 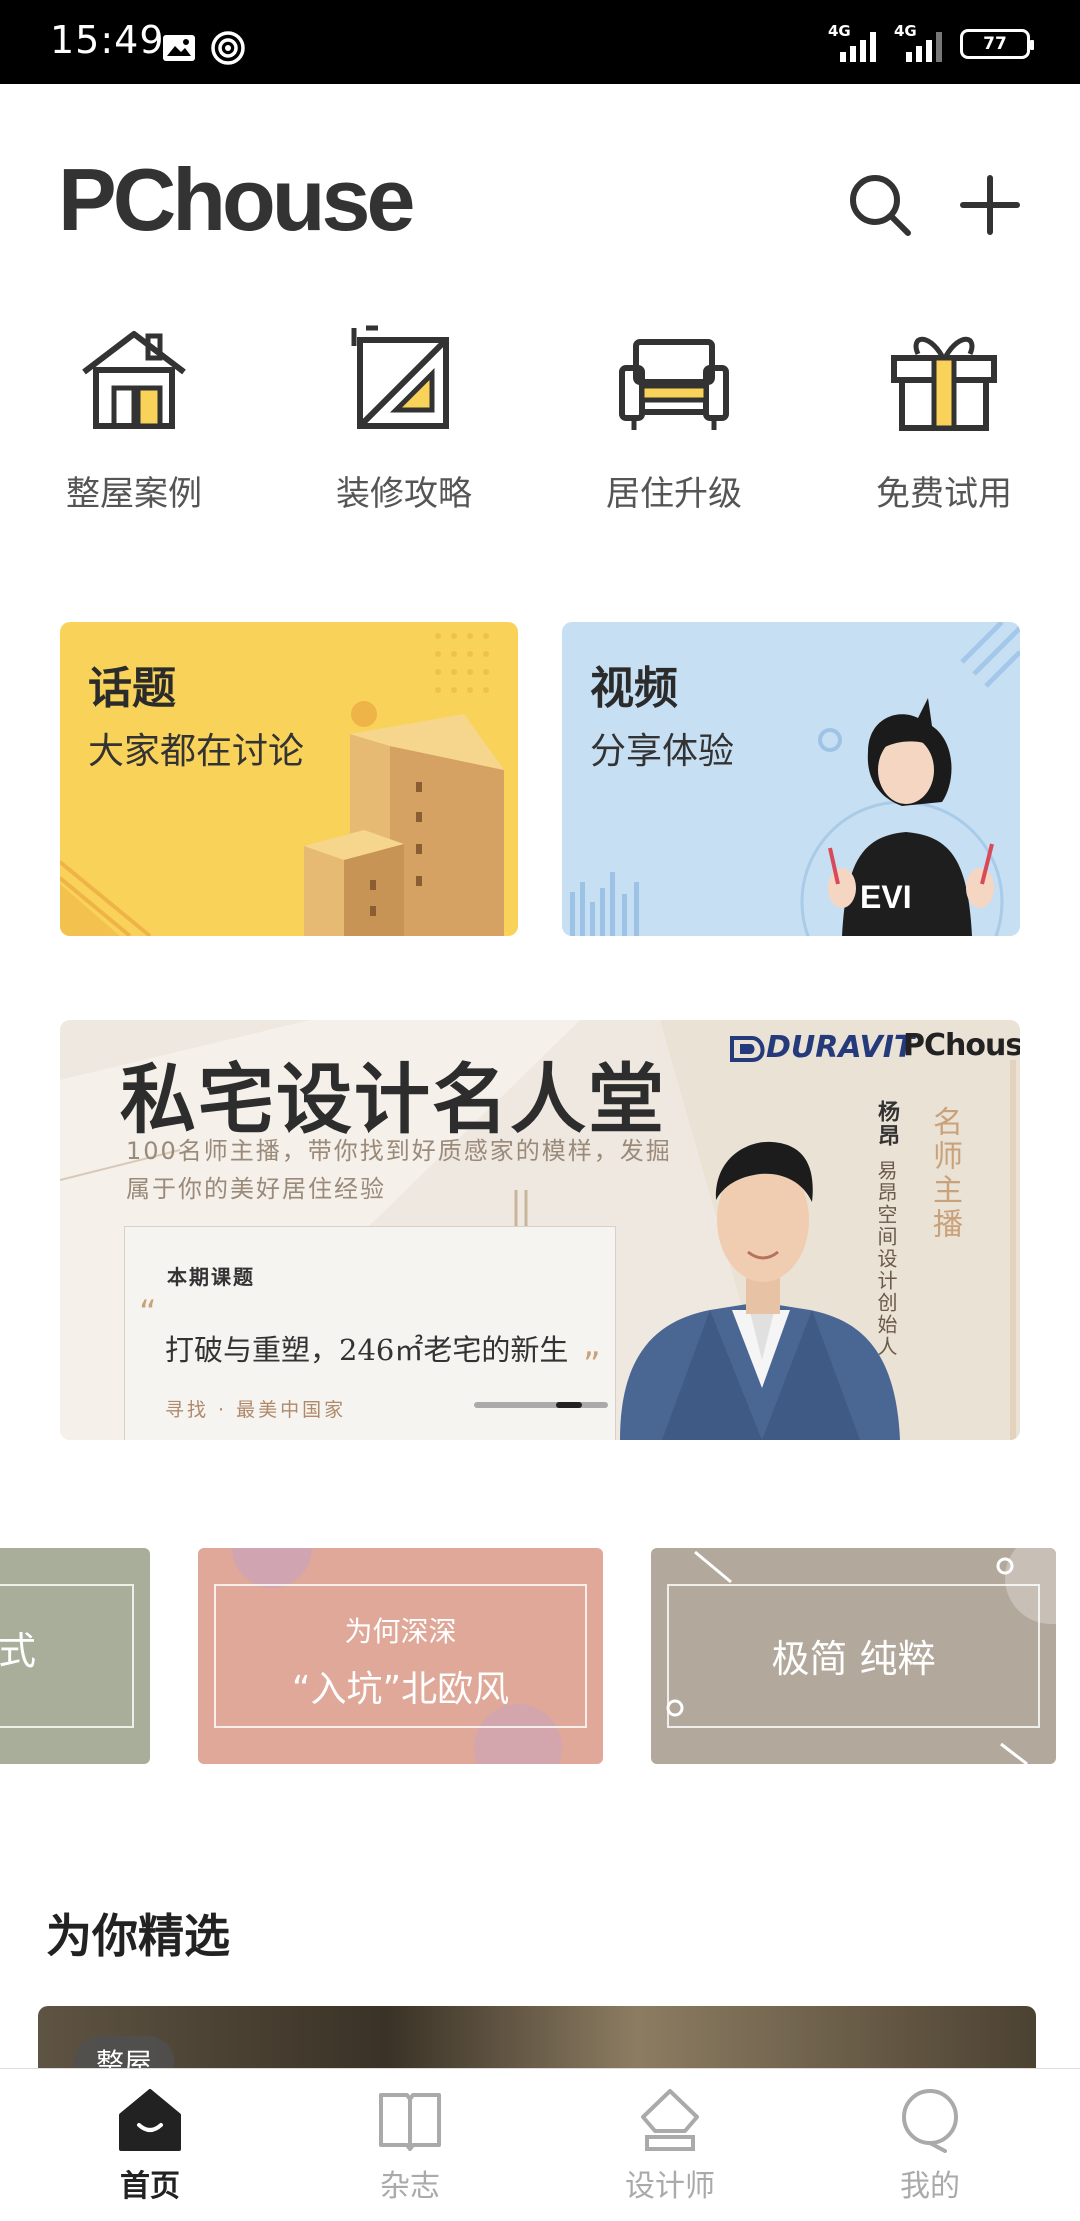 I want to click on tab-profile: 我的, so click(x=930, y=2145).